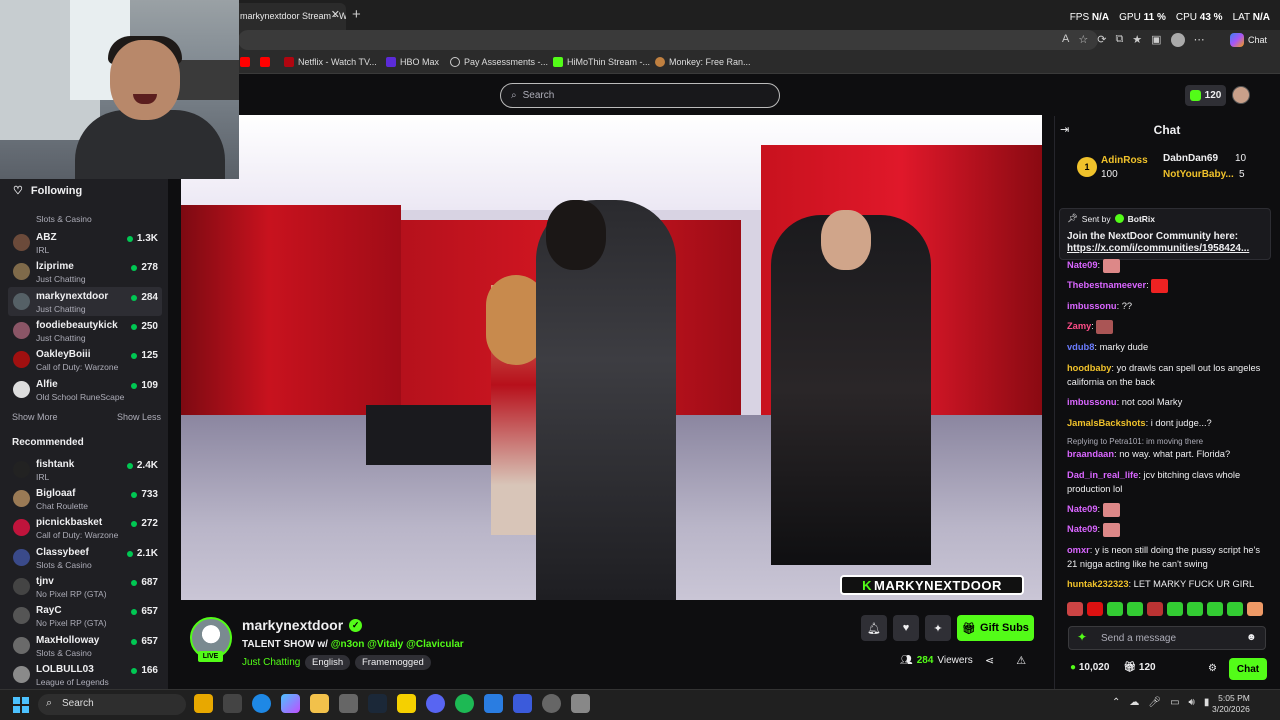 This screenshot has height=720, width=1280. I want to click on show-more-link: Show More, so click(35, 417).